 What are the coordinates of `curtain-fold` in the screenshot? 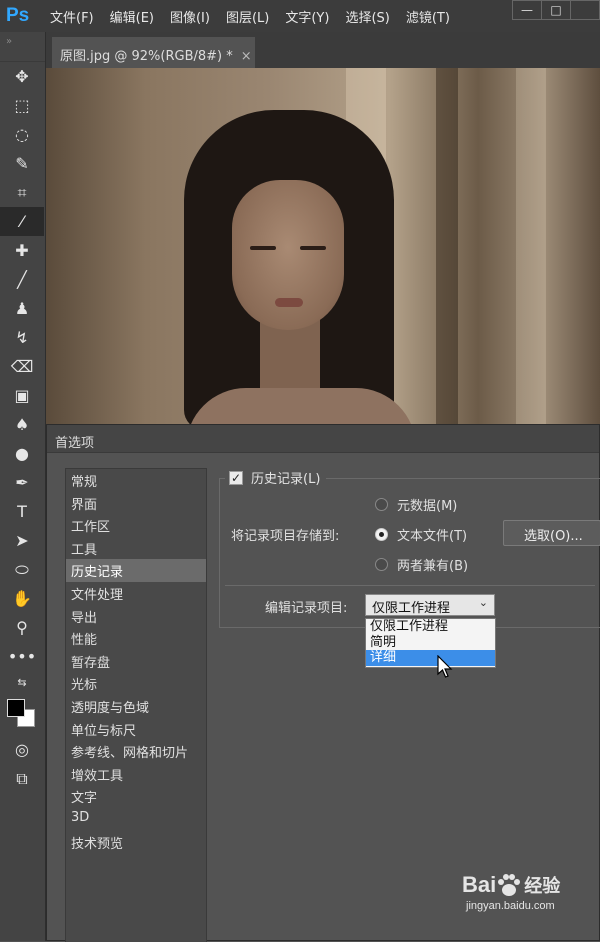 It's located at (531, 248).